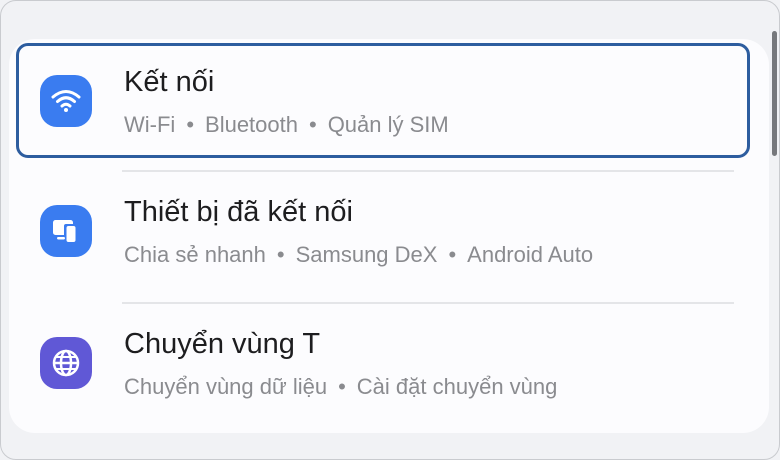 The width and height of the screenshot is (780, 460). What do you see at coordinates (226, 386) in the screenshot?
I see `subtitle-part: Chuyển vùng dữ liệu` at bounding box center [226, 386].